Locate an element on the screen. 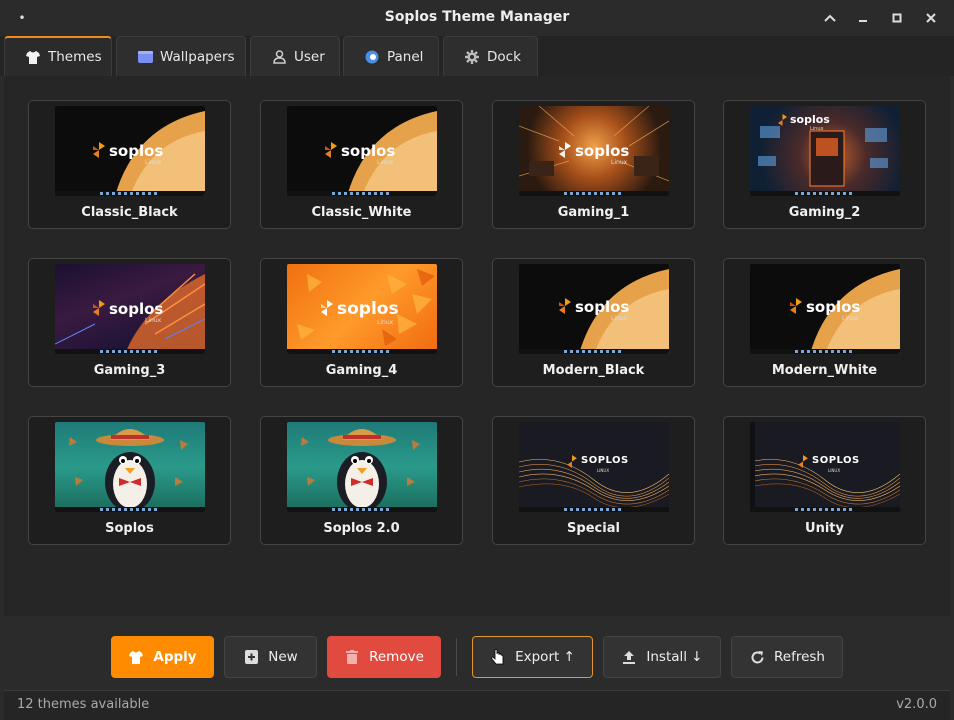  tab-wallpapers: Wallpapers is located at coordinates (181, 56).